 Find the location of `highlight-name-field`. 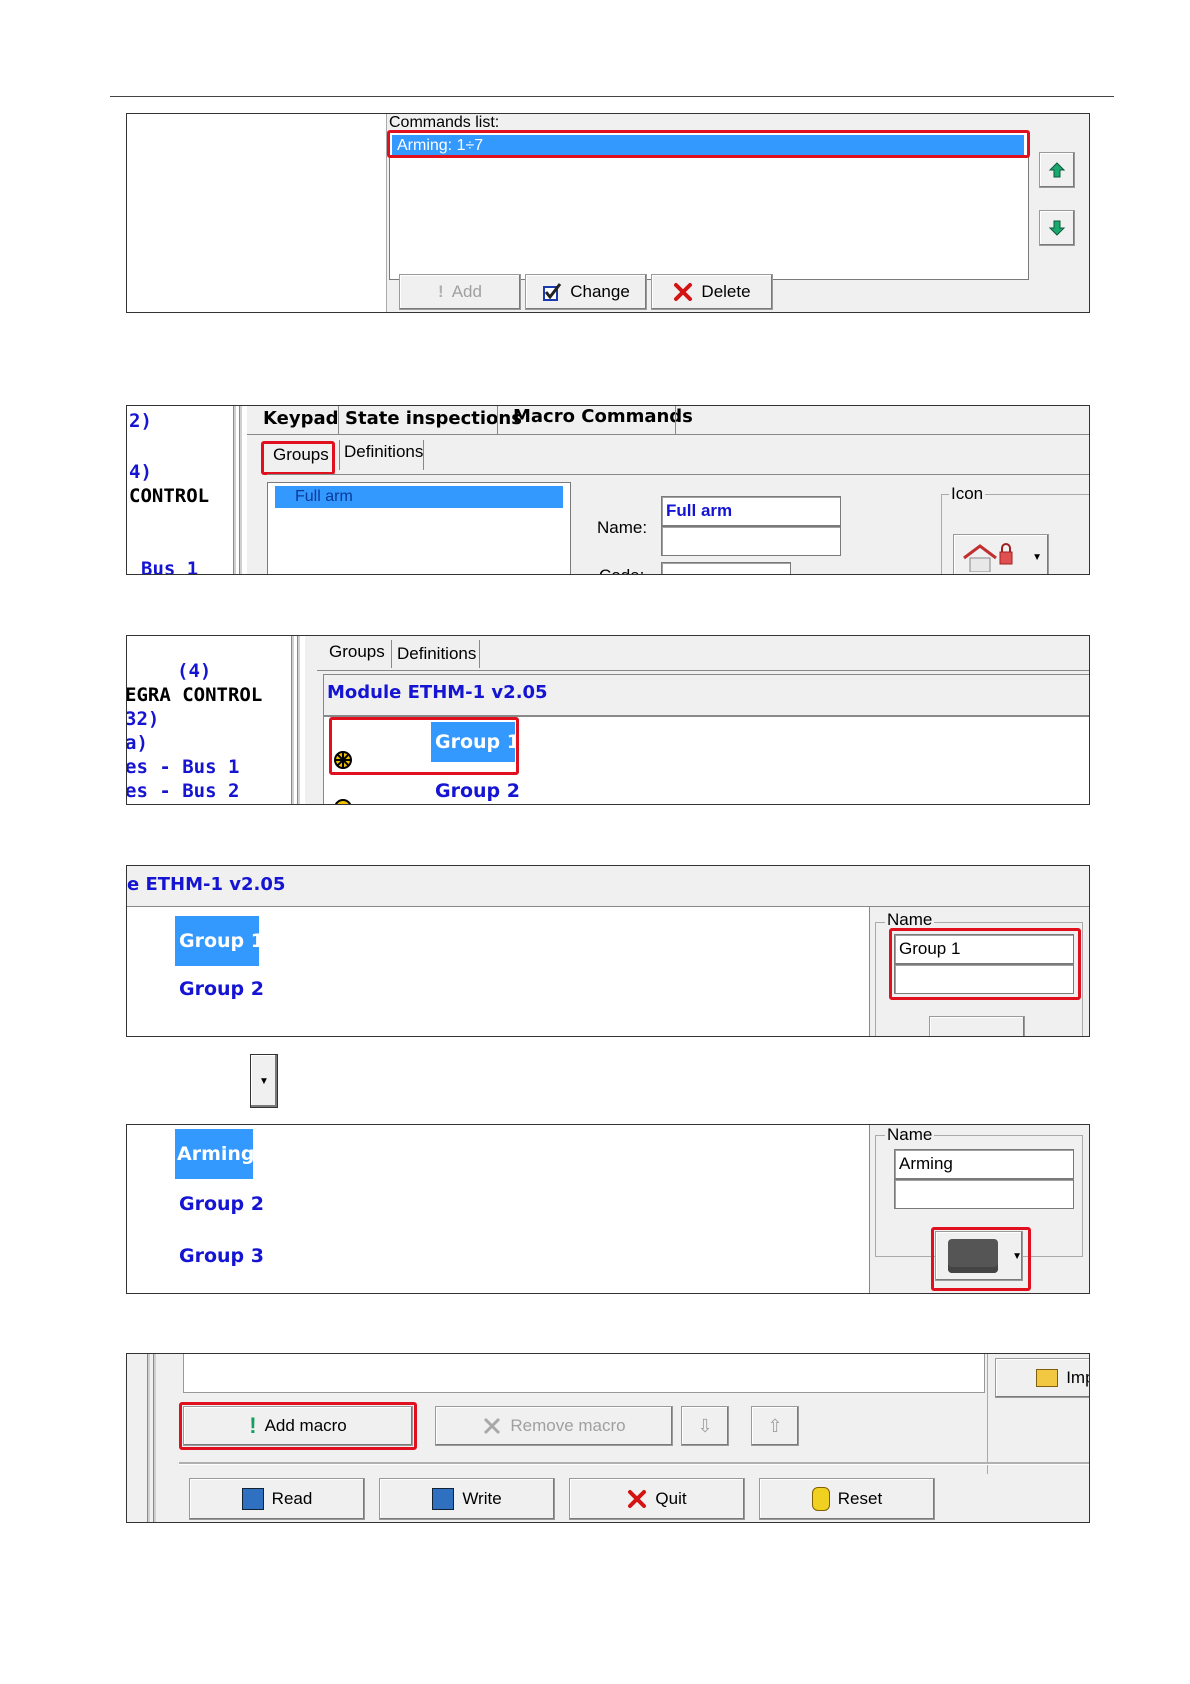

highlight-name-field is located at coordinates (985, 964).